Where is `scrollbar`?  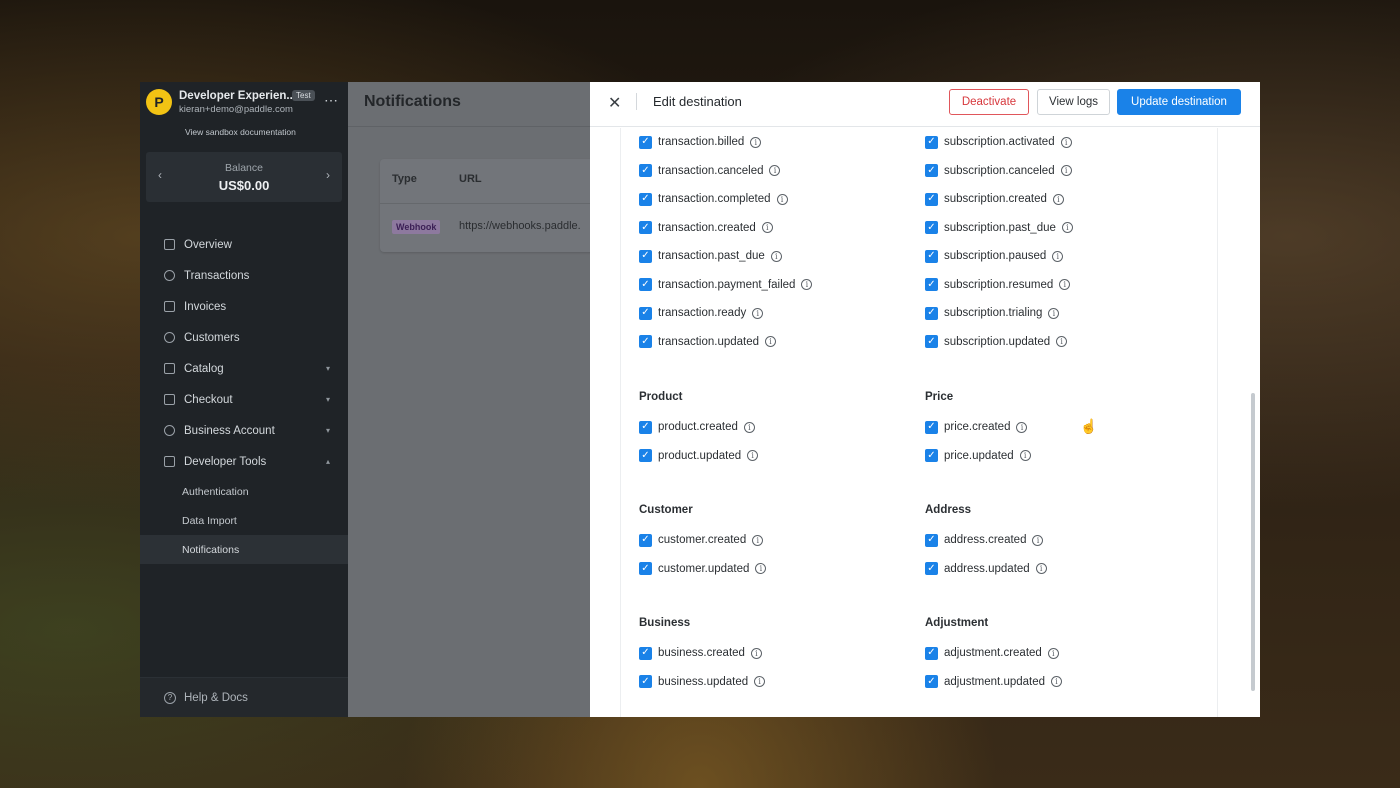 scrollbar is located at coordinates (1254, 422).